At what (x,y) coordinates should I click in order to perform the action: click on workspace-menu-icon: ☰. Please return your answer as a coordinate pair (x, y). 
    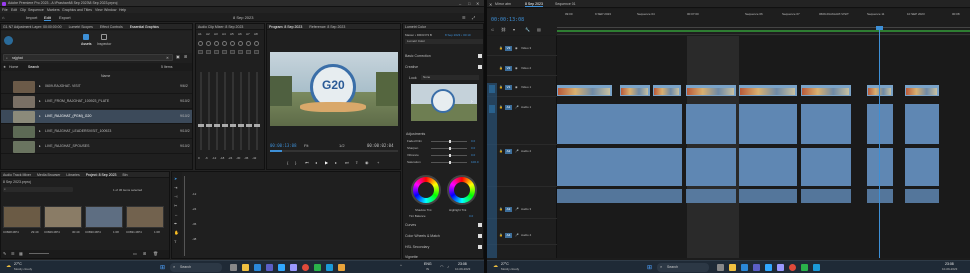
    Looking at the image, I should click on (464, 17).